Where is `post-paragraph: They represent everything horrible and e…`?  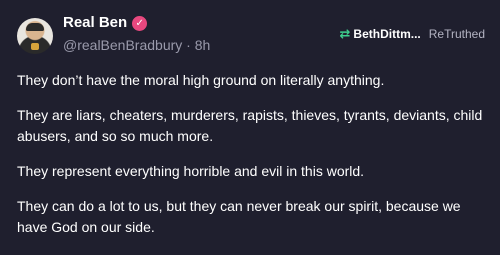 post-paragraph: They represent everything horrible and e… is located at coordinates (191, 171).